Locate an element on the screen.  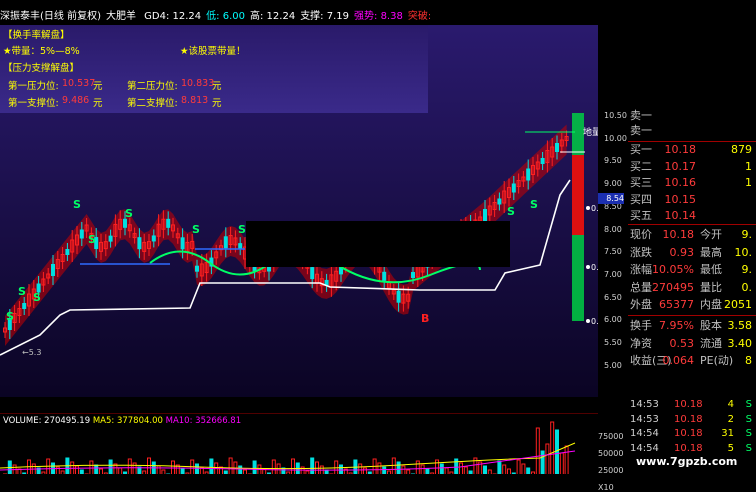
price-tick-label: 7.00 is located at coordinates (613, 274).